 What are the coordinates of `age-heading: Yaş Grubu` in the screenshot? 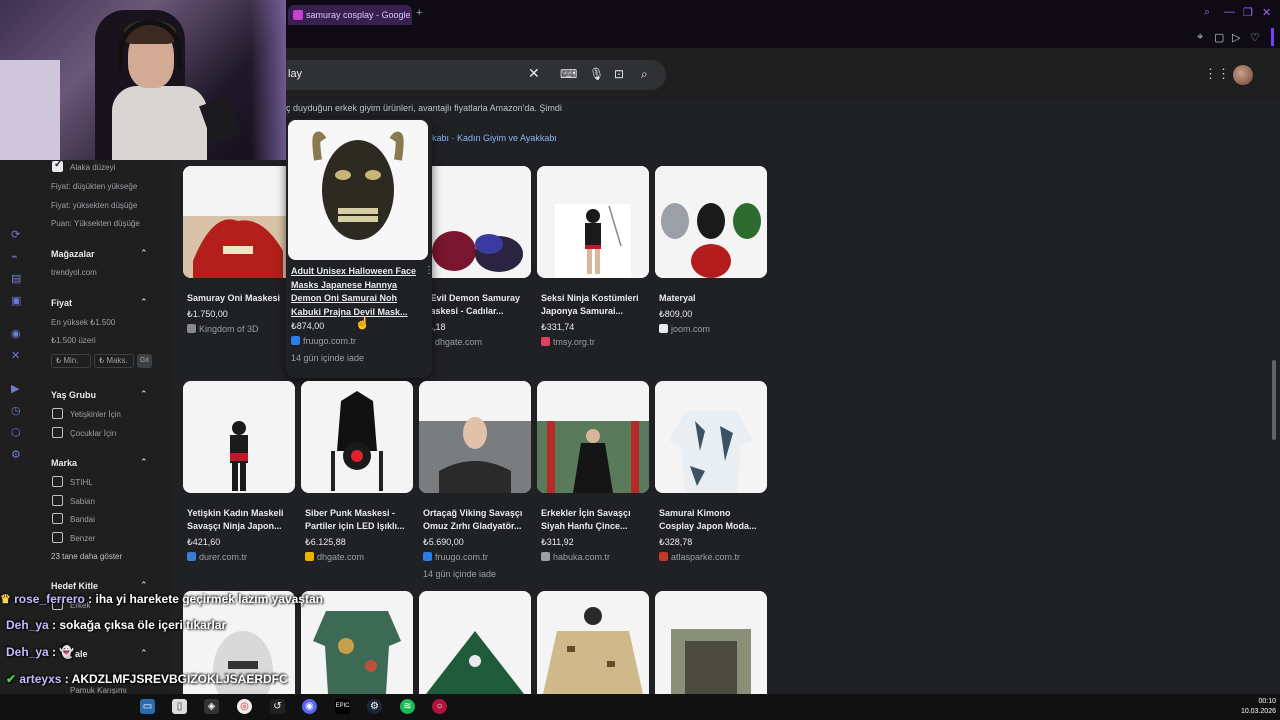 It's located at (73, 395).